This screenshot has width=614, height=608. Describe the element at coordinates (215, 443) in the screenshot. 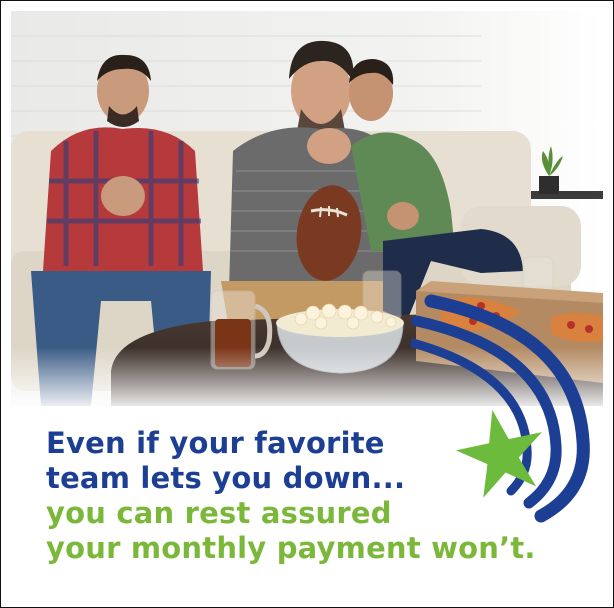

I see `headline-line-1: Even if your favorite` at that location.